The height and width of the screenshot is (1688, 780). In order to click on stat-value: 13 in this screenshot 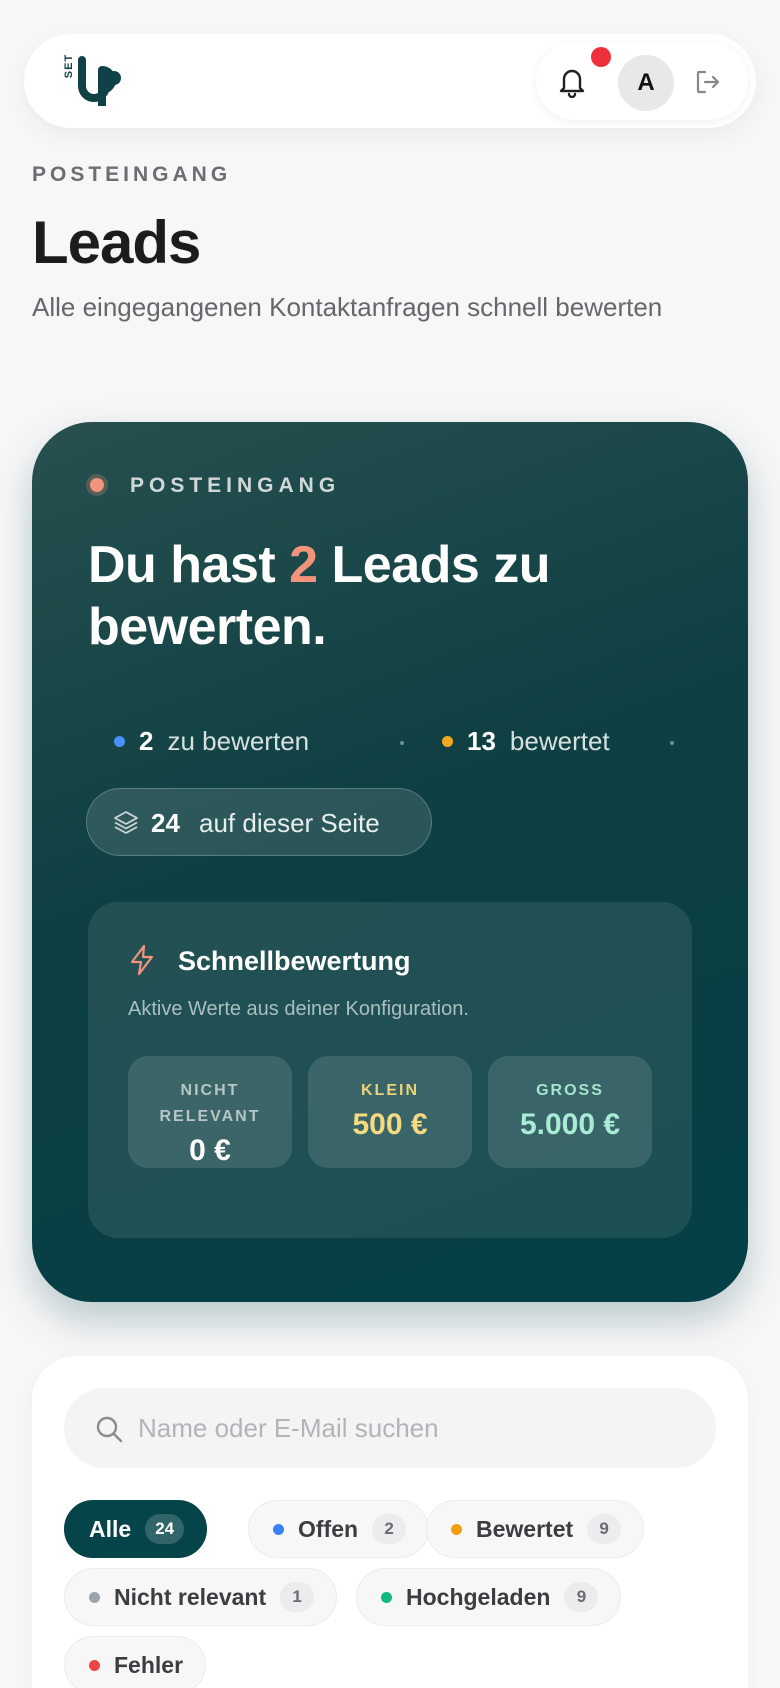, I will do `click(481, 741)`.